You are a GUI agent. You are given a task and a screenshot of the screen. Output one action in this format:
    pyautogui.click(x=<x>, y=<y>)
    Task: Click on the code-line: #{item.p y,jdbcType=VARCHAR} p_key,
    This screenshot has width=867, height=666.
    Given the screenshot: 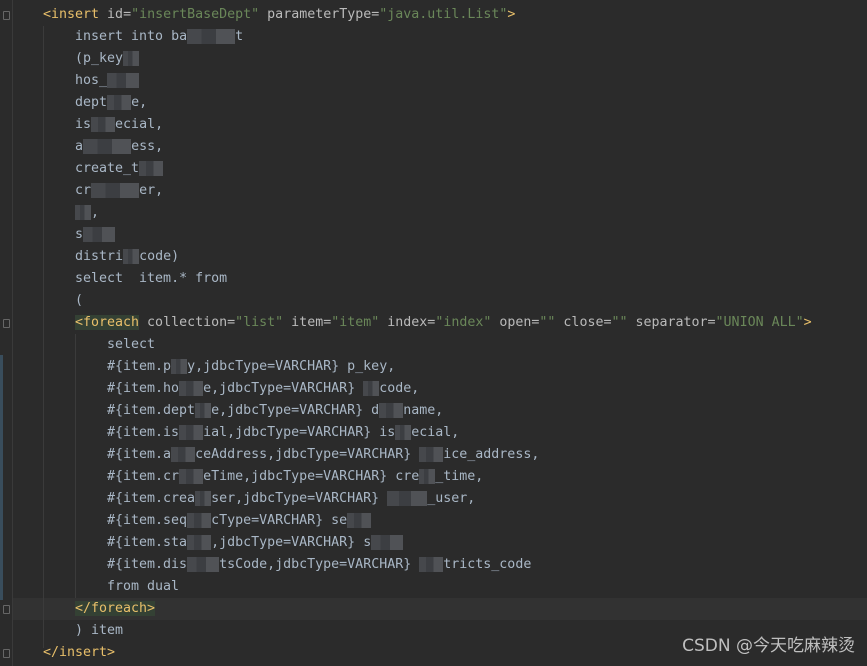 What is the action you would take?
    pyautogui.click(x=251, y=367)
    